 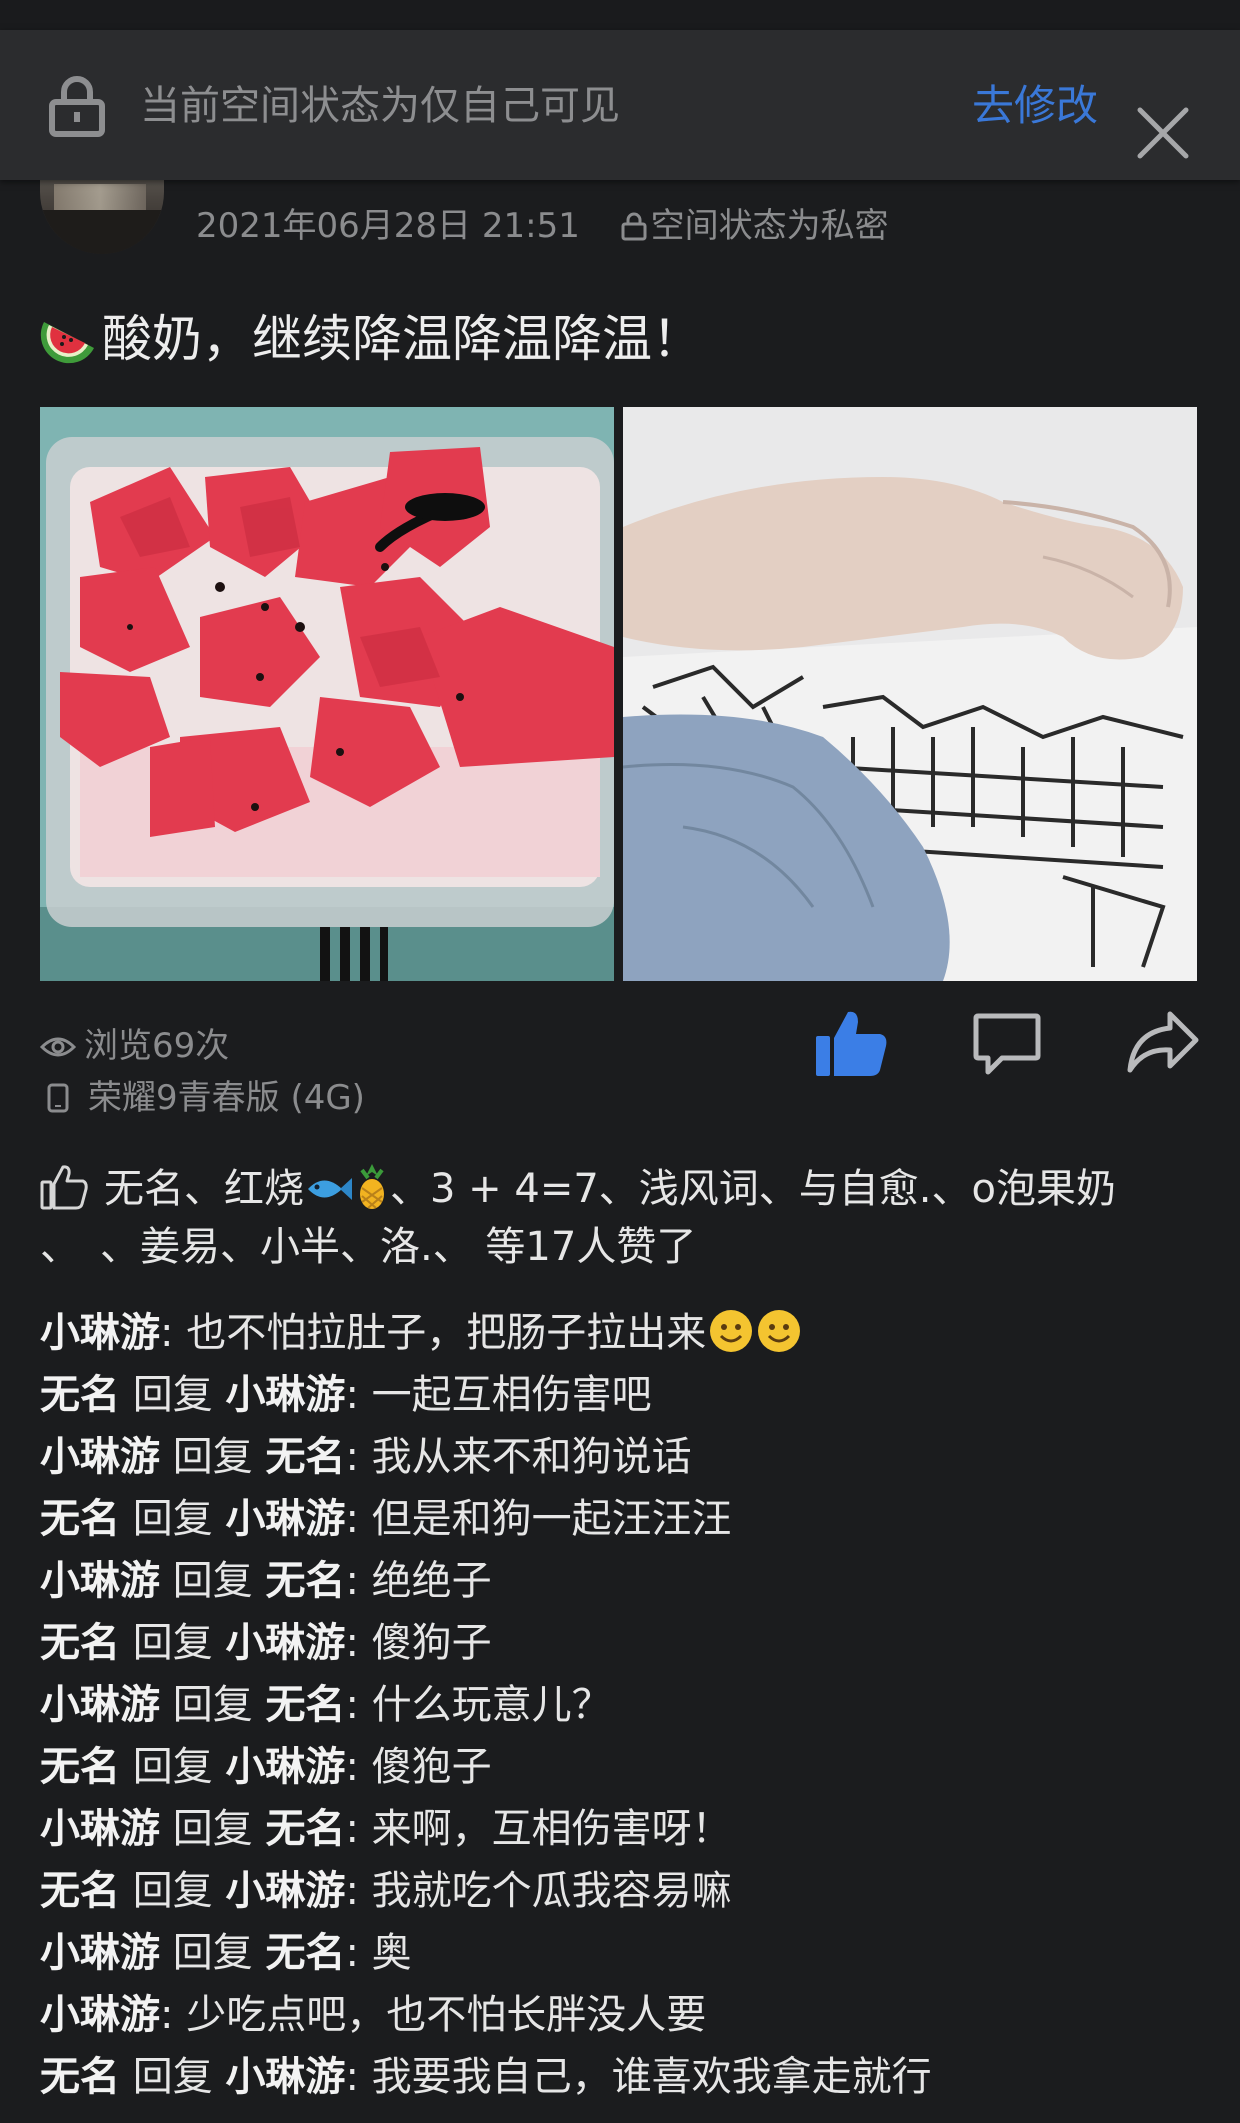 I want to click on view-count: 浏览69次, so click(x=202, y=1046).